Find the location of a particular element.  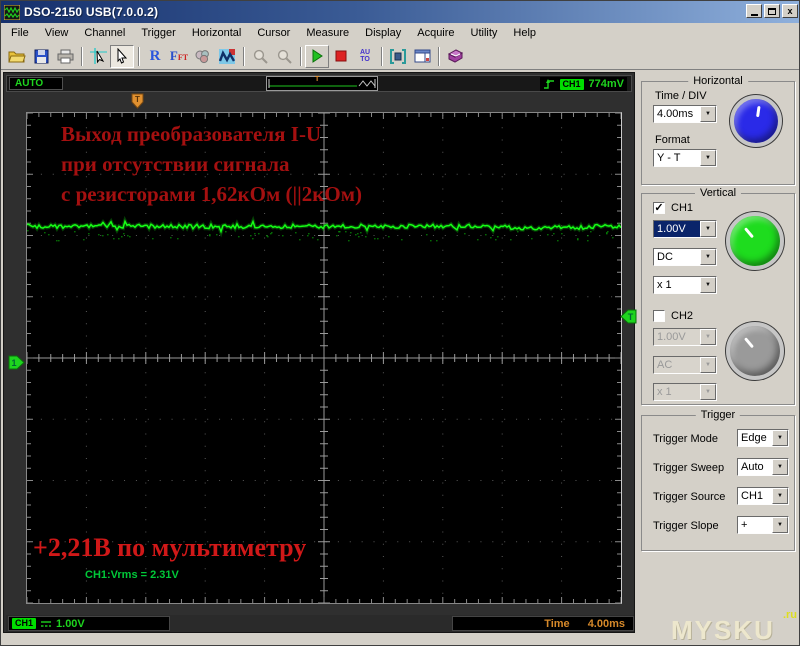

ch2-checkbox is located at coordinates (659, 316).